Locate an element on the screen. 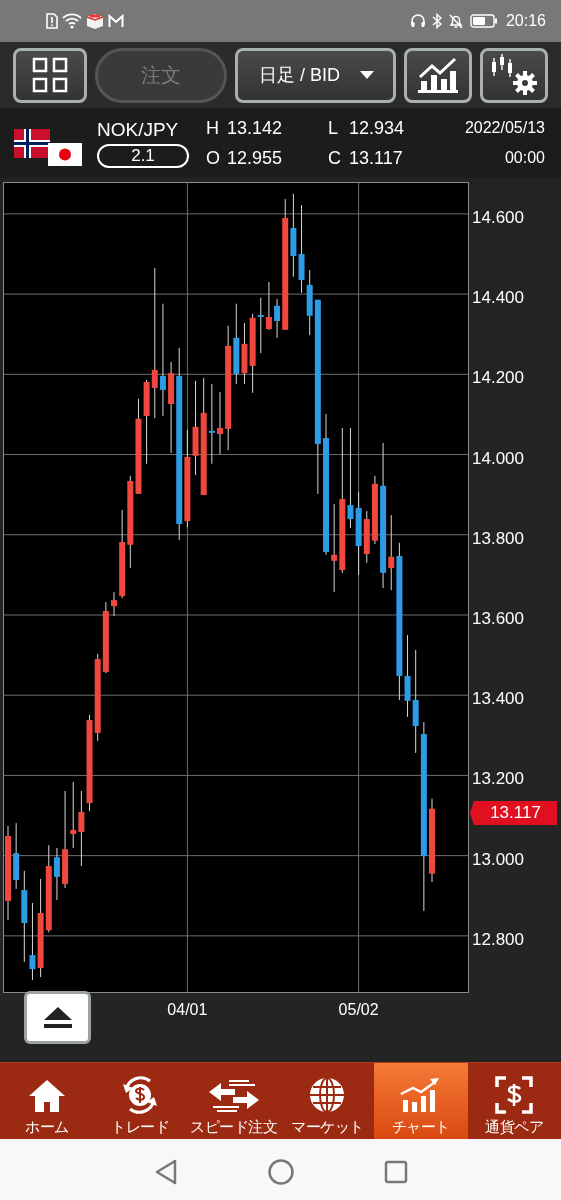 The height and width of the screenshot is (1200, 561). price-value: 13.117 is located at coordinates (376, 158).